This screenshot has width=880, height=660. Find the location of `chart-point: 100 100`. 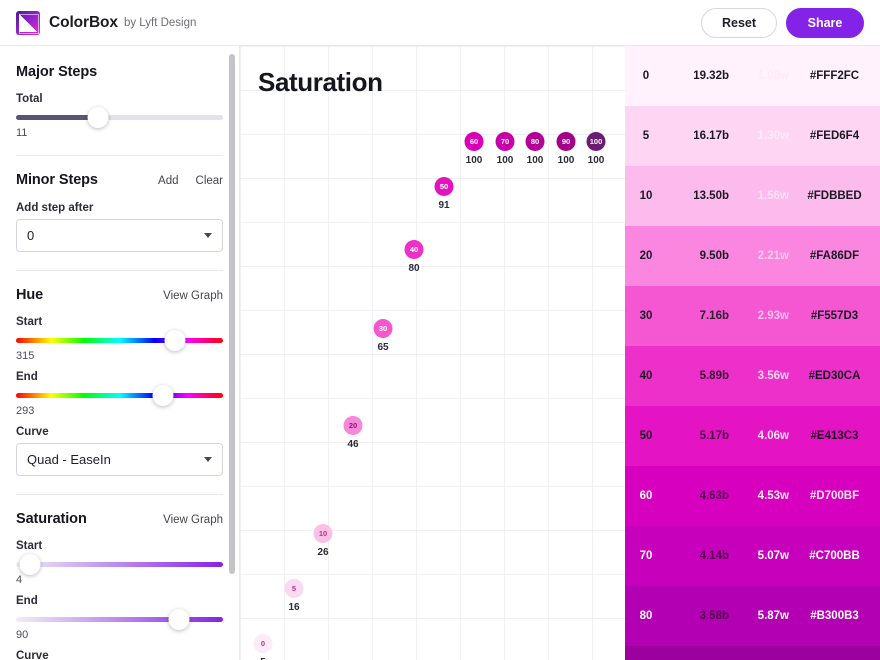

chart-point: 100 100 is located at coordinates (596, 149).